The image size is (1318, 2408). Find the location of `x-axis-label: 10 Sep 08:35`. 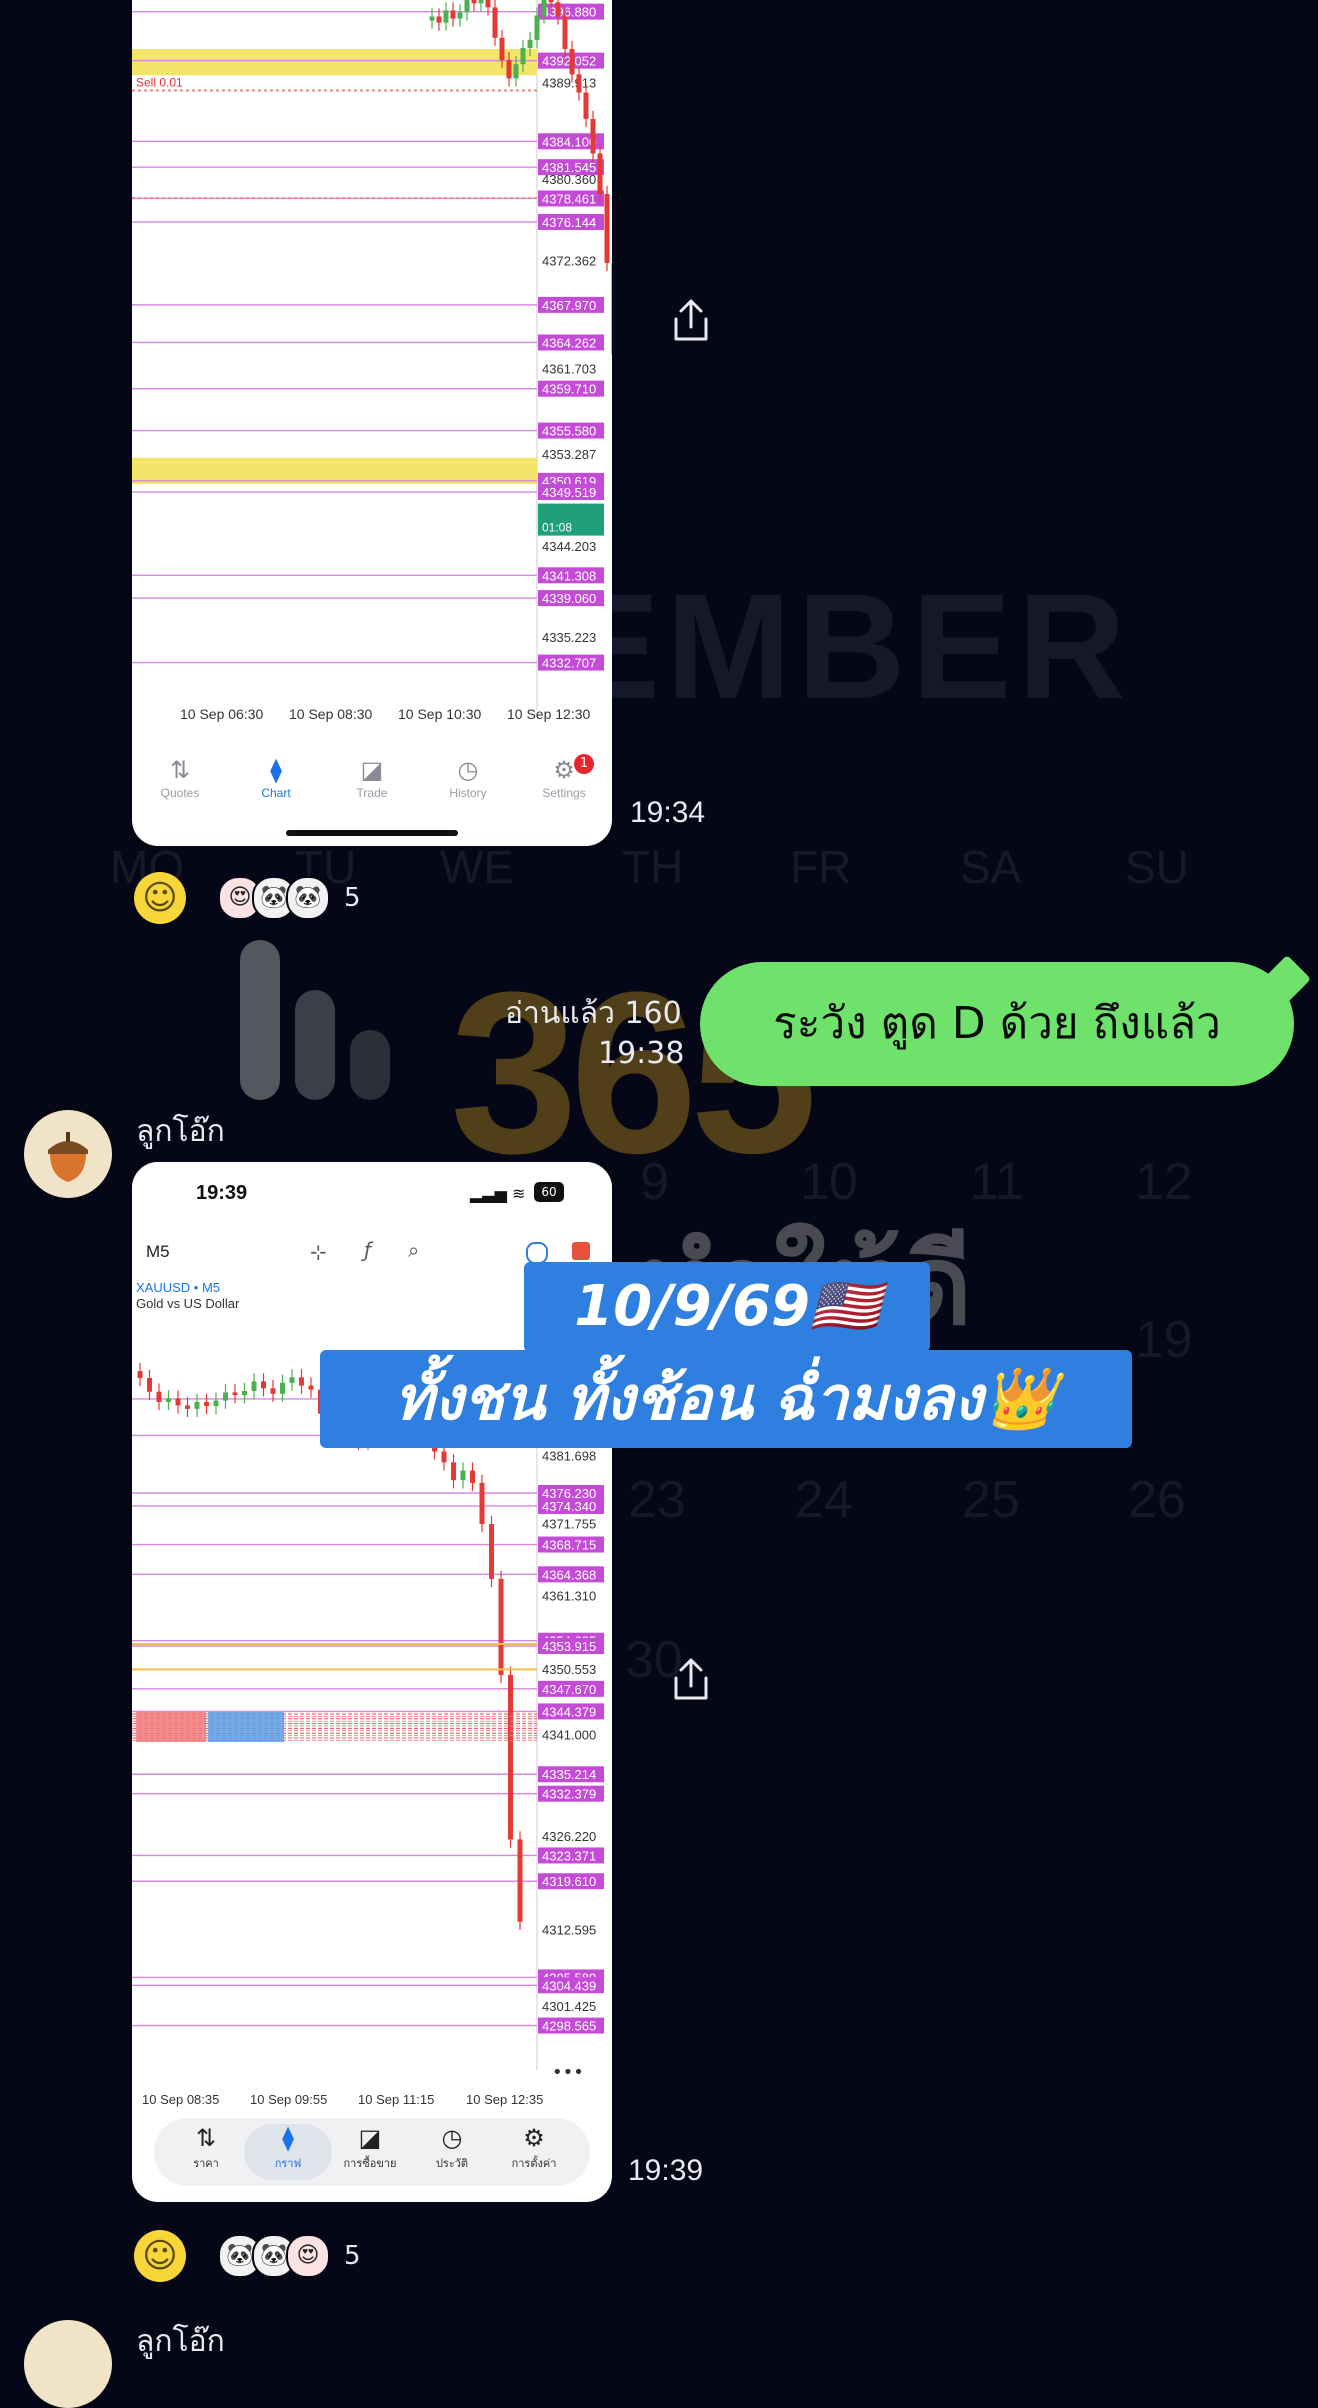

x-axis-label: 10 Sep 08:35 is located at coordinates (181, 2099).